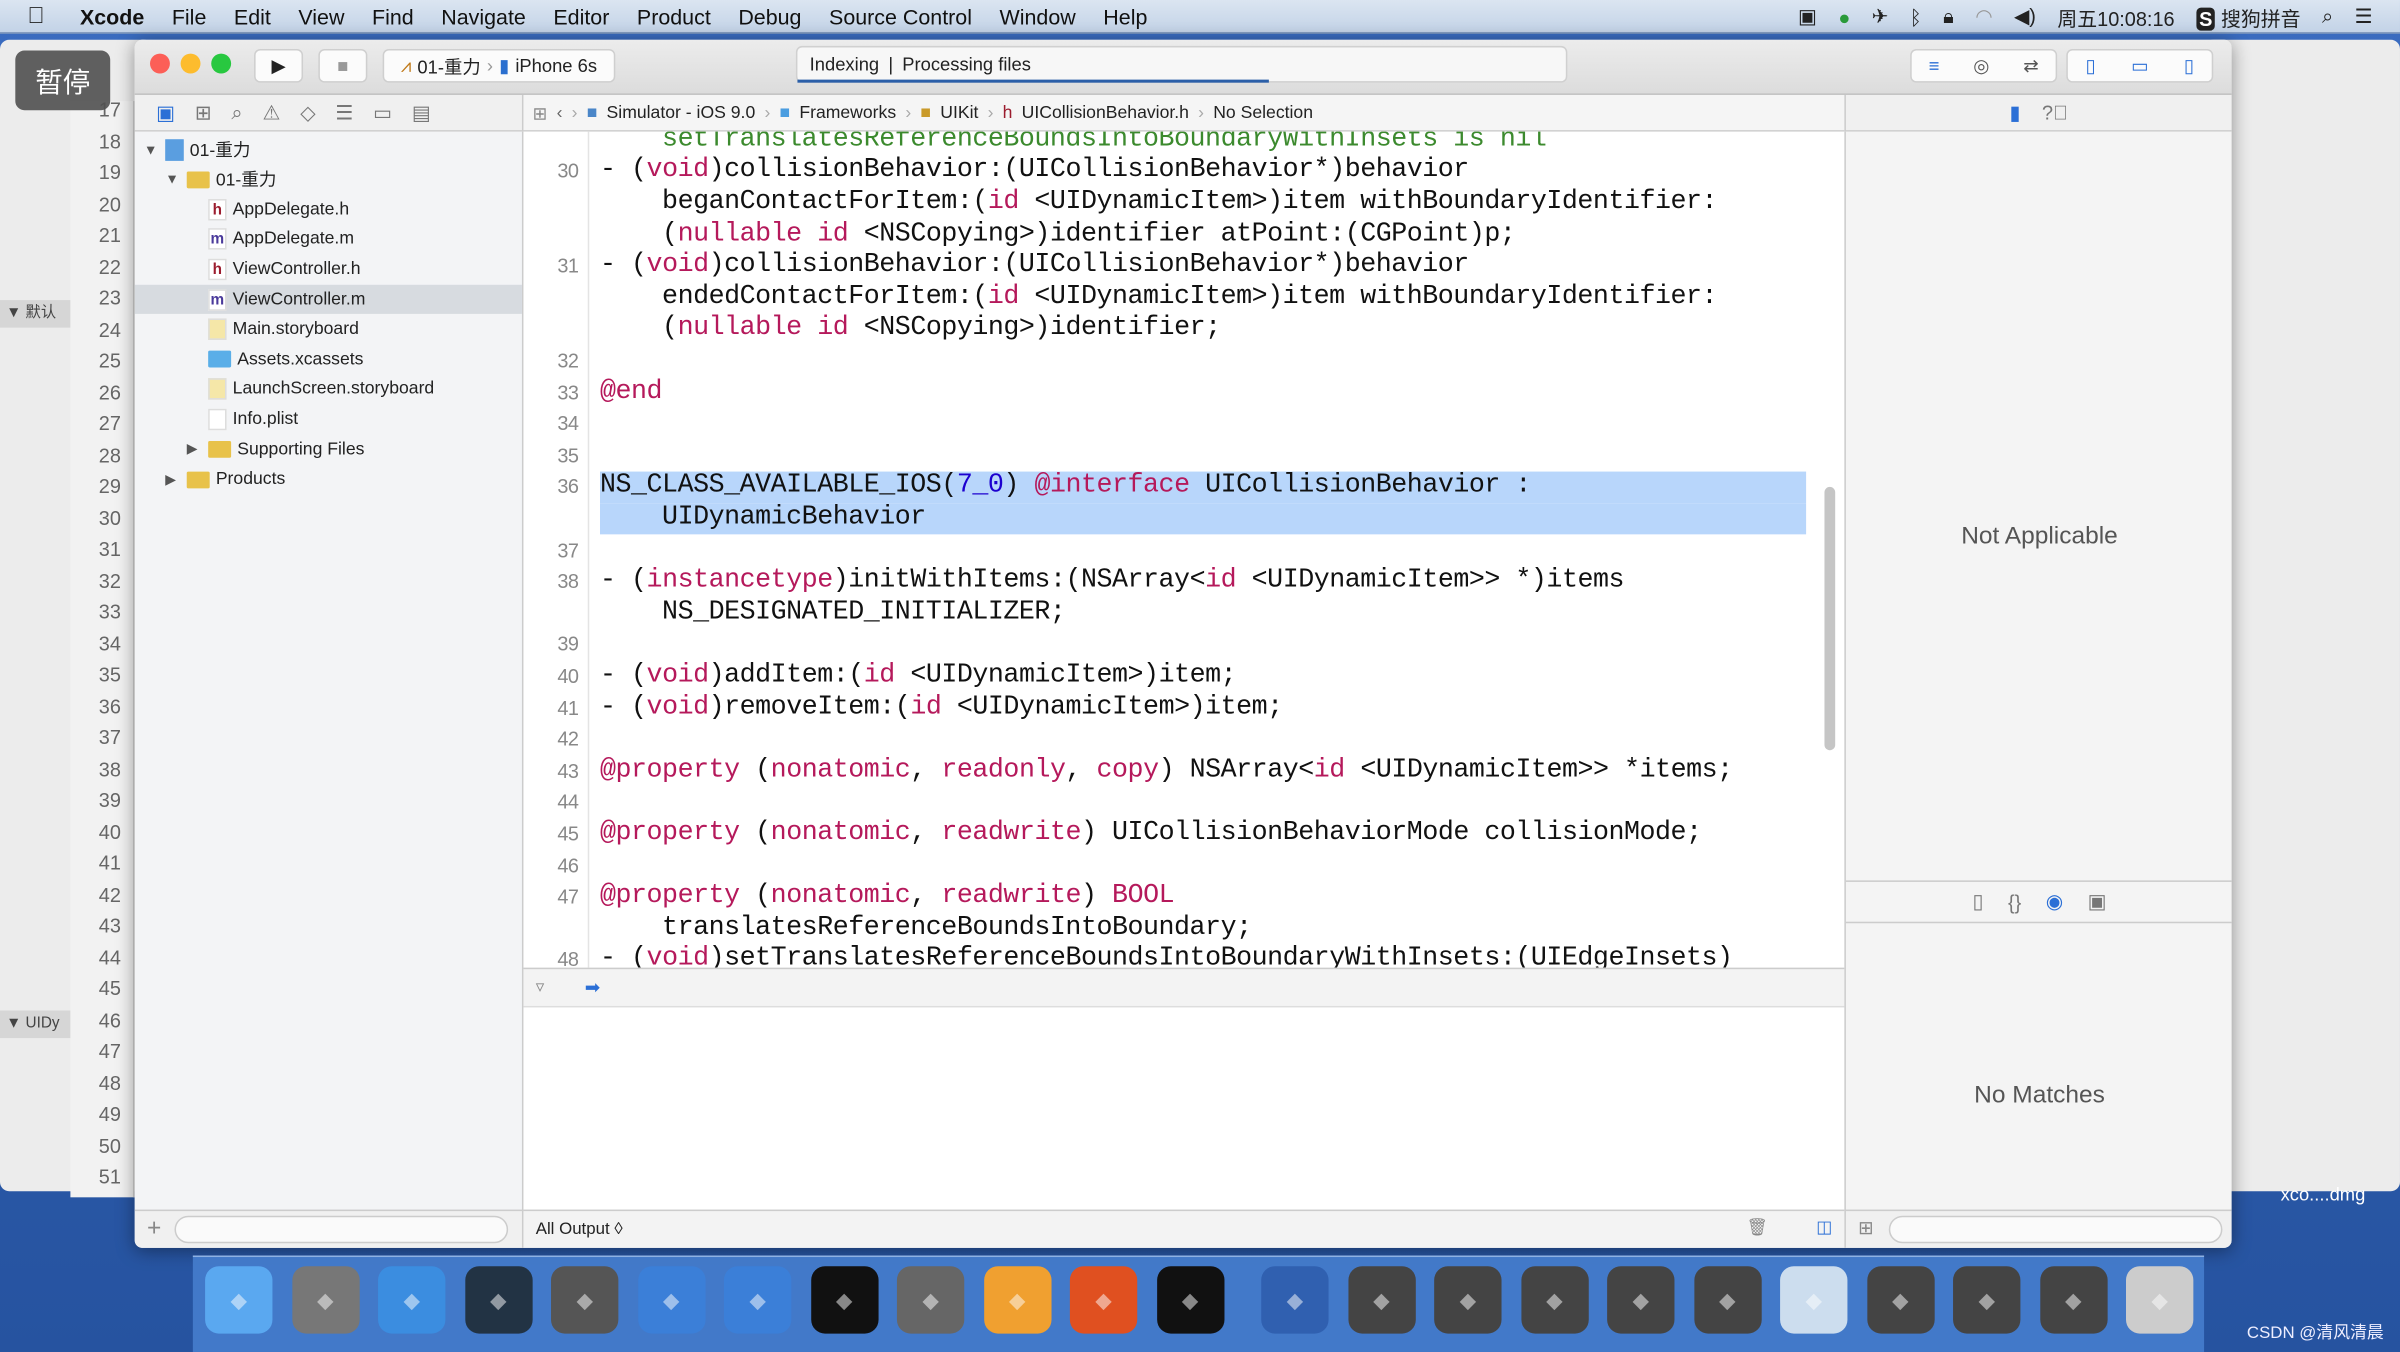  What do you see at coordinates (579, 1229) in the screenshot?
I see `output-selector: All Output ◊` at bounding box center [579, 1229].